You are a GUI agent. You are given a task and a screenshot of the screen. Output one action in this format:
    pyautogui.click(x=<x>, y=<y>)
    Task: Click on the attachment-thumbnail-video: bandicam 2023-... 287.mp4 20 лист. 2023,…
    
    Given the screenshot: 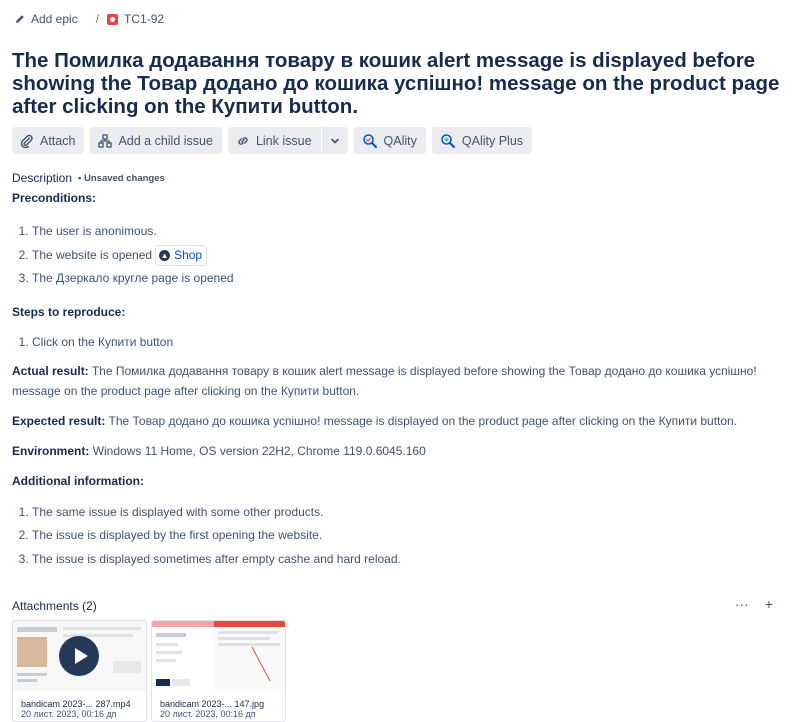 What is the action you would take?
    pyautogui.click(x=79, y=671)
    